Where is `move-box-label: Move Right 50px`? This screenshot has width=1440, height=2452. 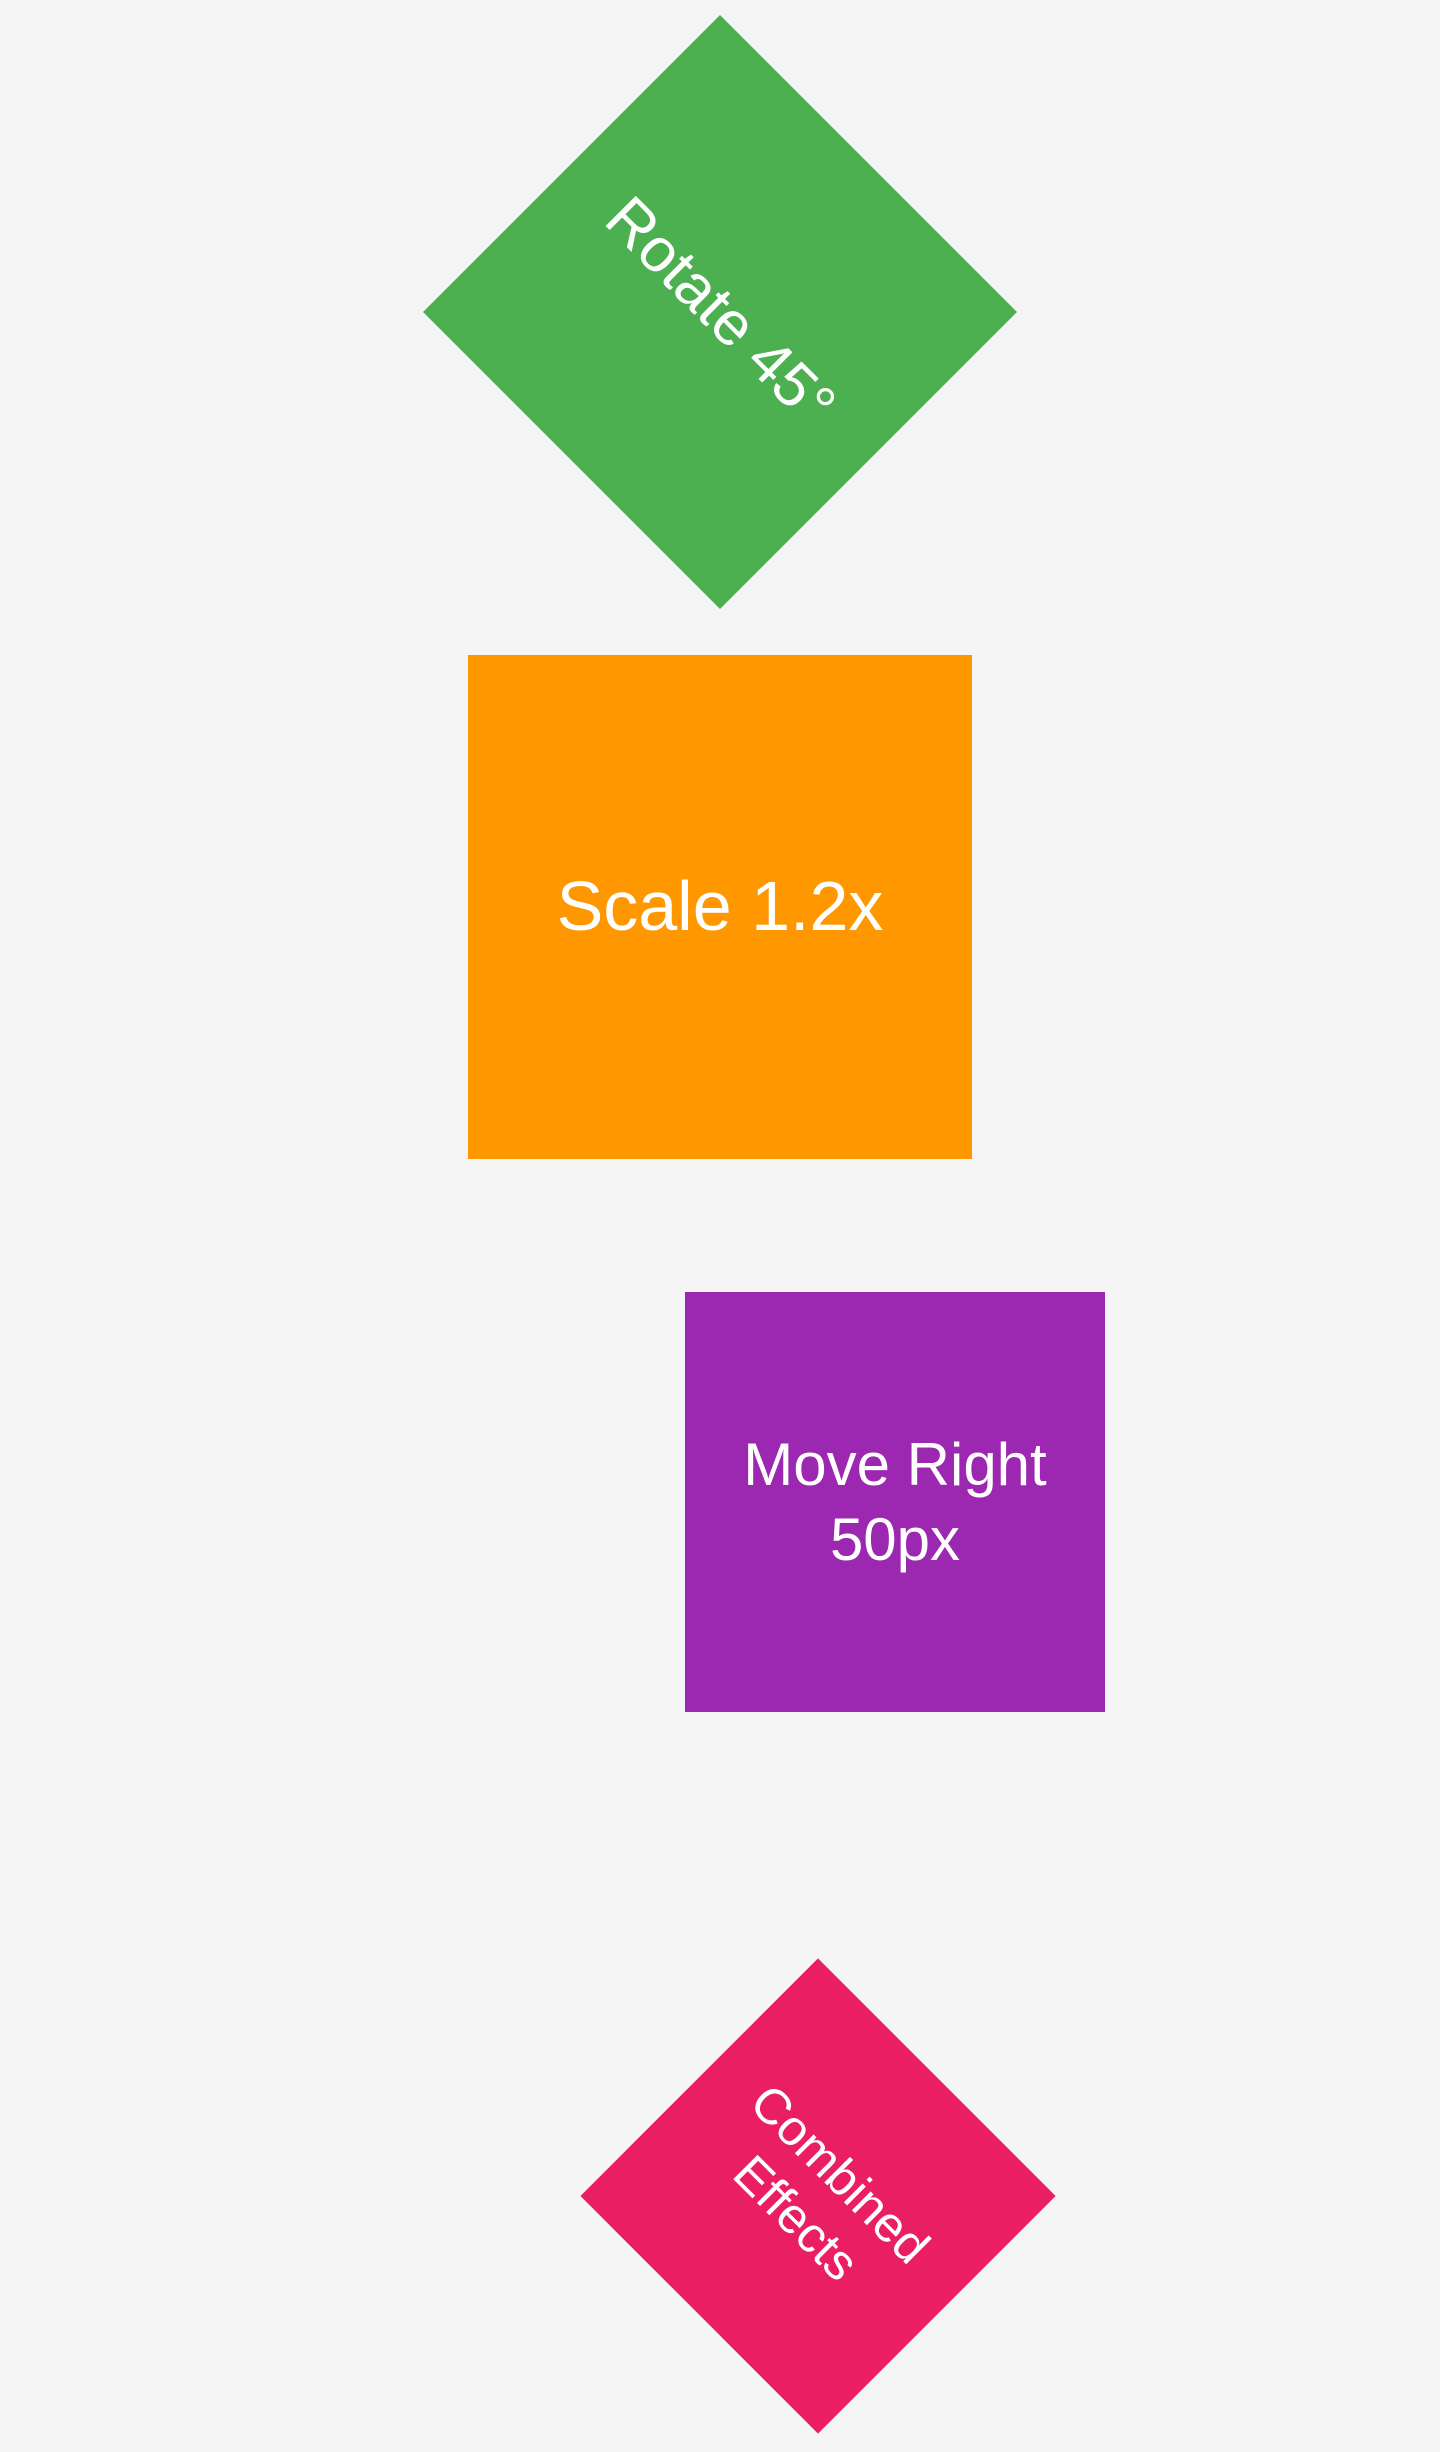 move-box-label: Move Right 50px is located at coordinates (895, 1502).